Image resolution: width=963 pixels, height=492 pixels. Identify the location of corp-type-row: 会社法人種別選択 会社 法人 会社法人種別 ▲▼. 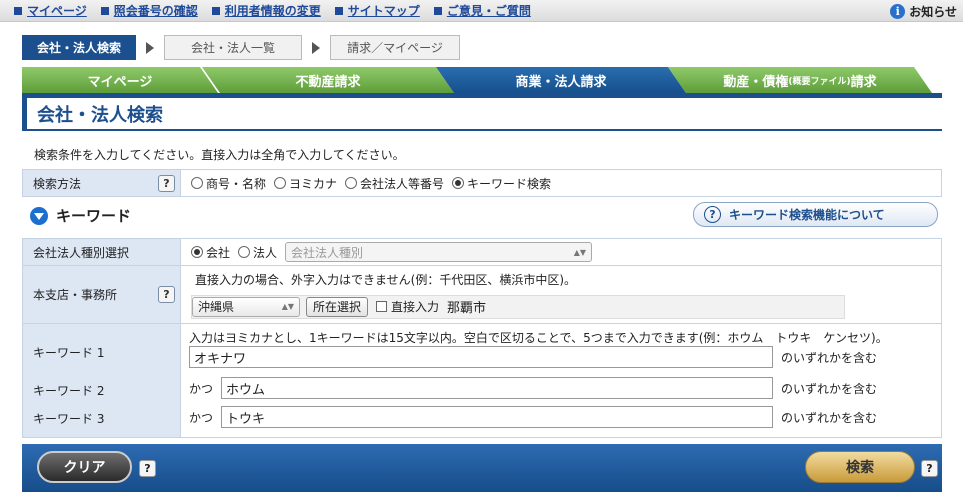
(482, 252).